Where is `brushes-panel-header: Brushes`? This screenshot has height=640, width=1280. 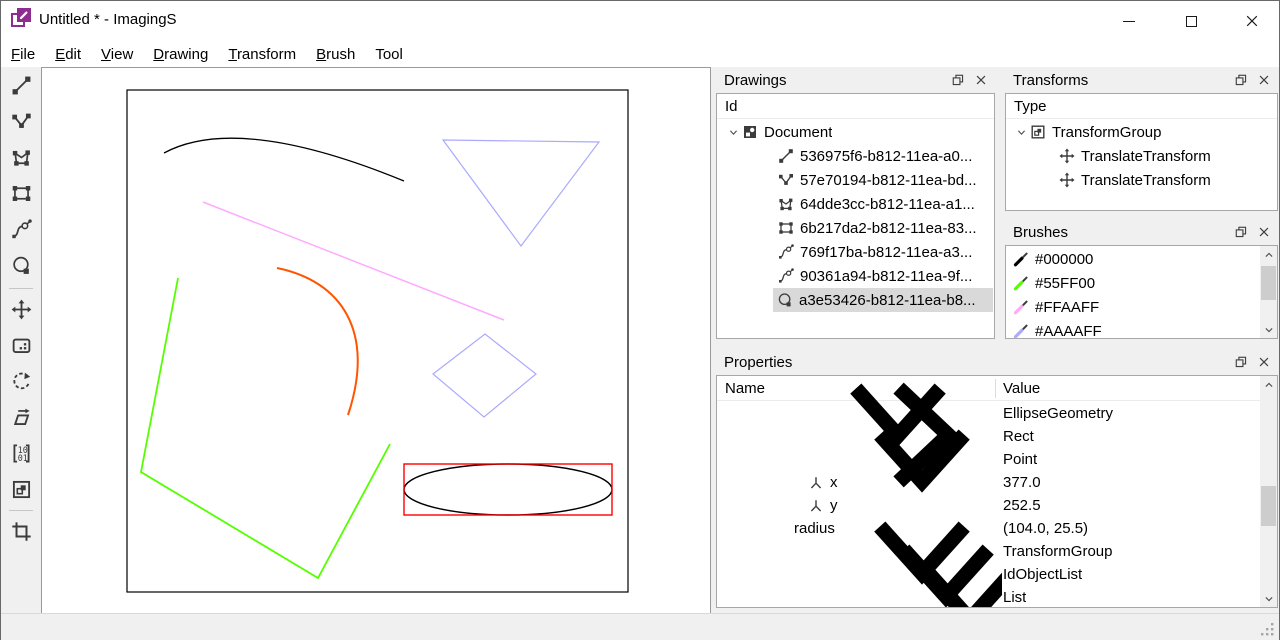
brushes-panel-header: Brushes is located at coordinates (1141, 232).